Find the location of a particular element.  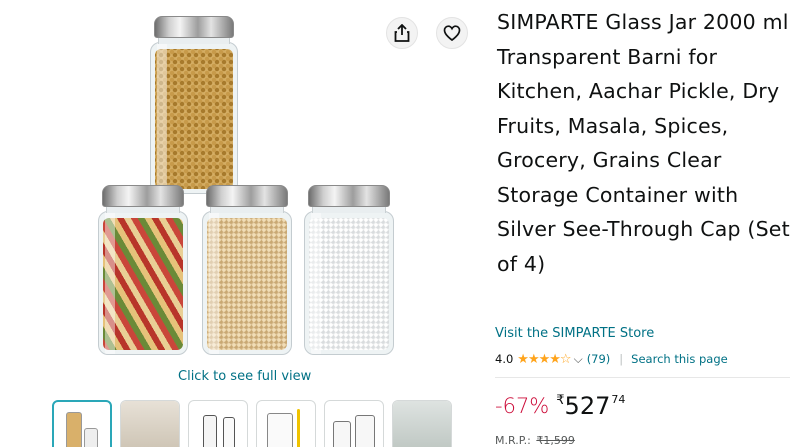

mrp-label: M.R.P.: is located at coordinates (513, 440).